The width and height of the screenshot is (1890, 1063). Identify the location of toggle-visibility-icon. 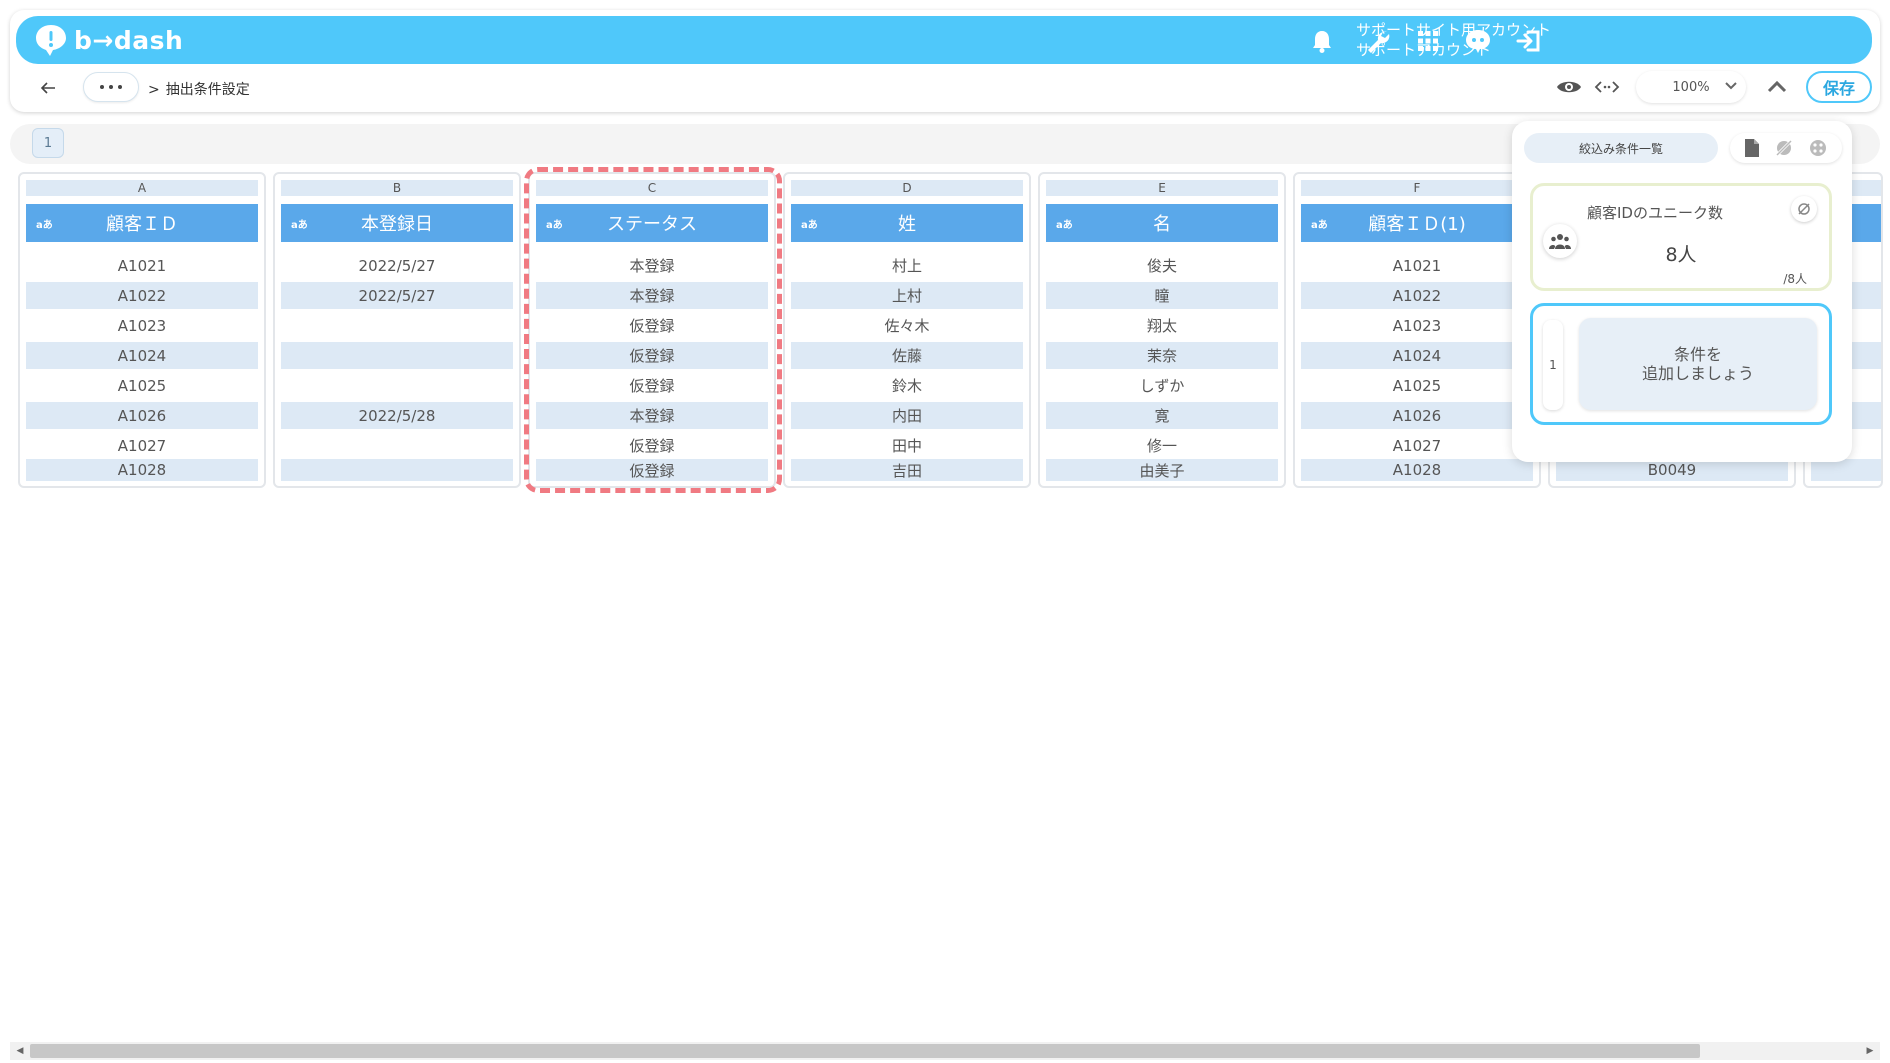
(1804, 209).